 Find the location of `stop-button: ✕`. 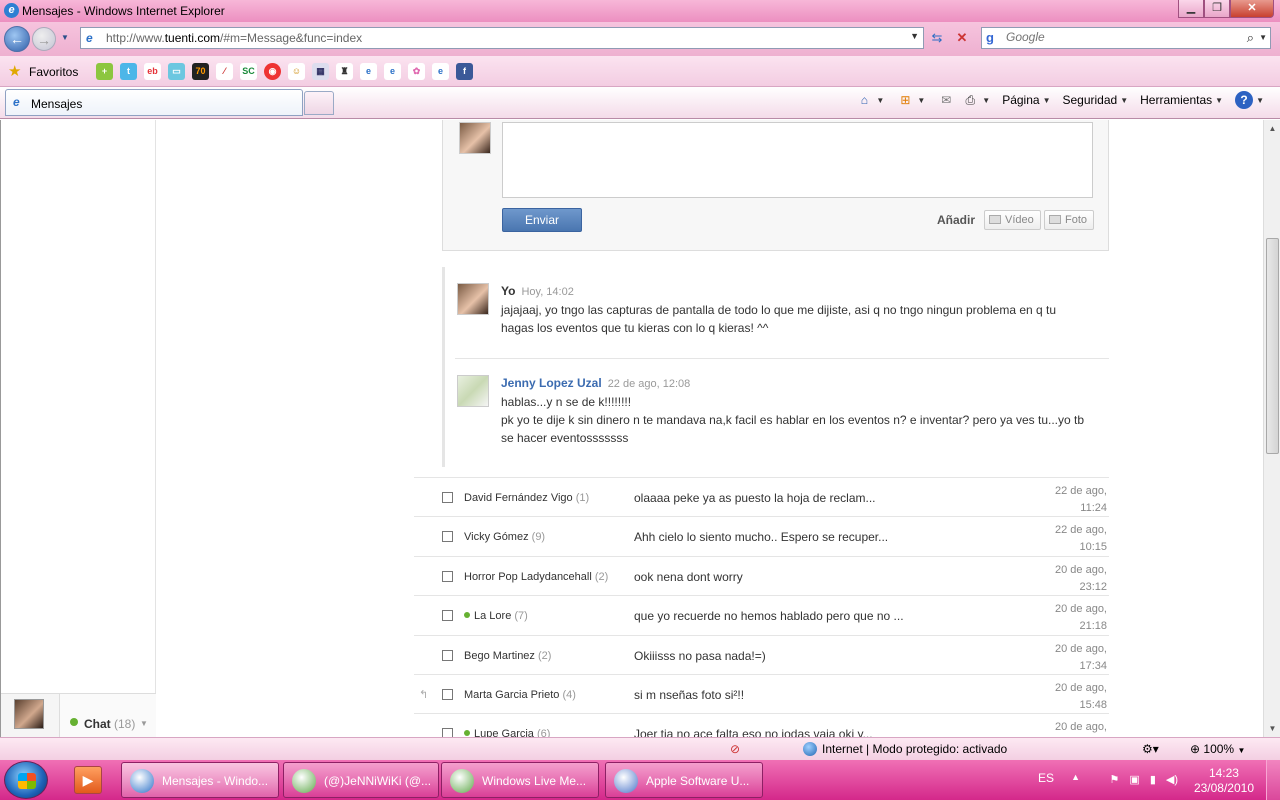

stop-button: ✕ is located at coordinates (962, 38).